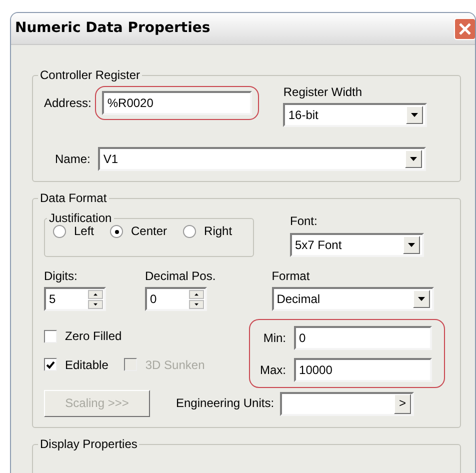 The image size is (476, 473). Describe the element at coordinates (291, 276) in the screenshot. I see `field-label: Format` at that location.